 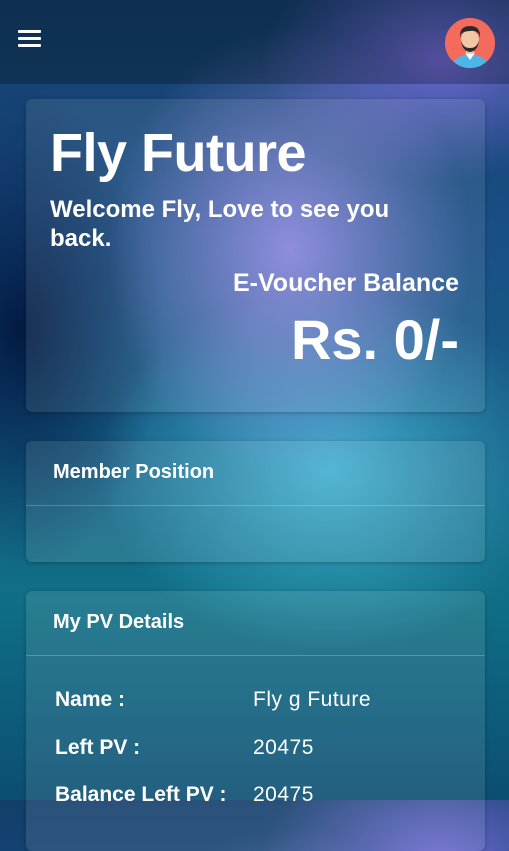 What do you see at coordinates (178, 153) in the screenshot?
I see `page-title: Fly Future` at bounding box center [178, 153].